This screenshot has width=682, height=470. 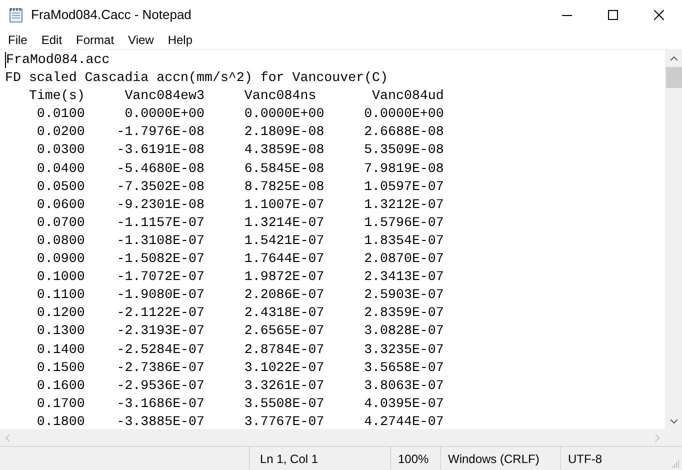 I want to click on menu-item: File, so click(x=17, y=39).